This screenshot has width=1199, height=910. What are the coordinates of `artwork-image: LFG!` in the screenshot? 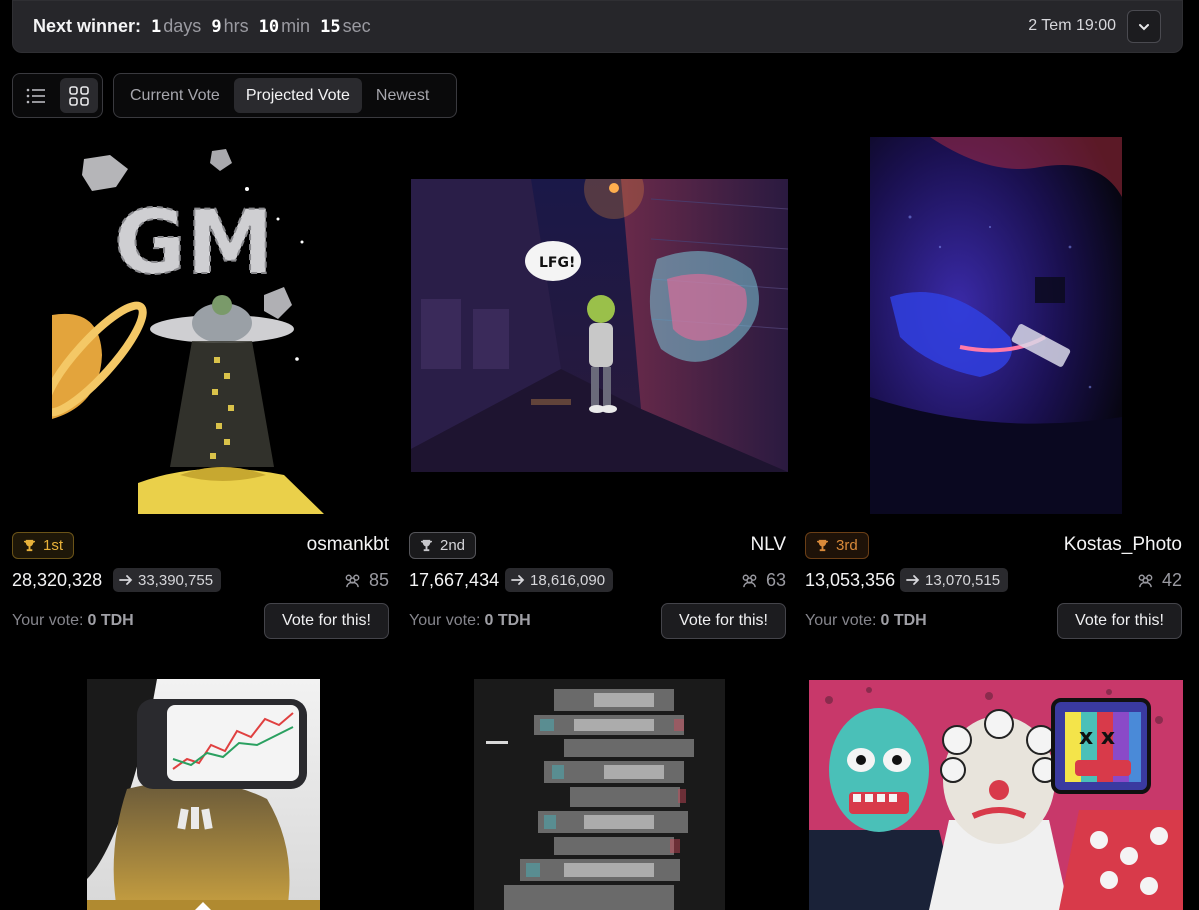 It's located at (599, 325).